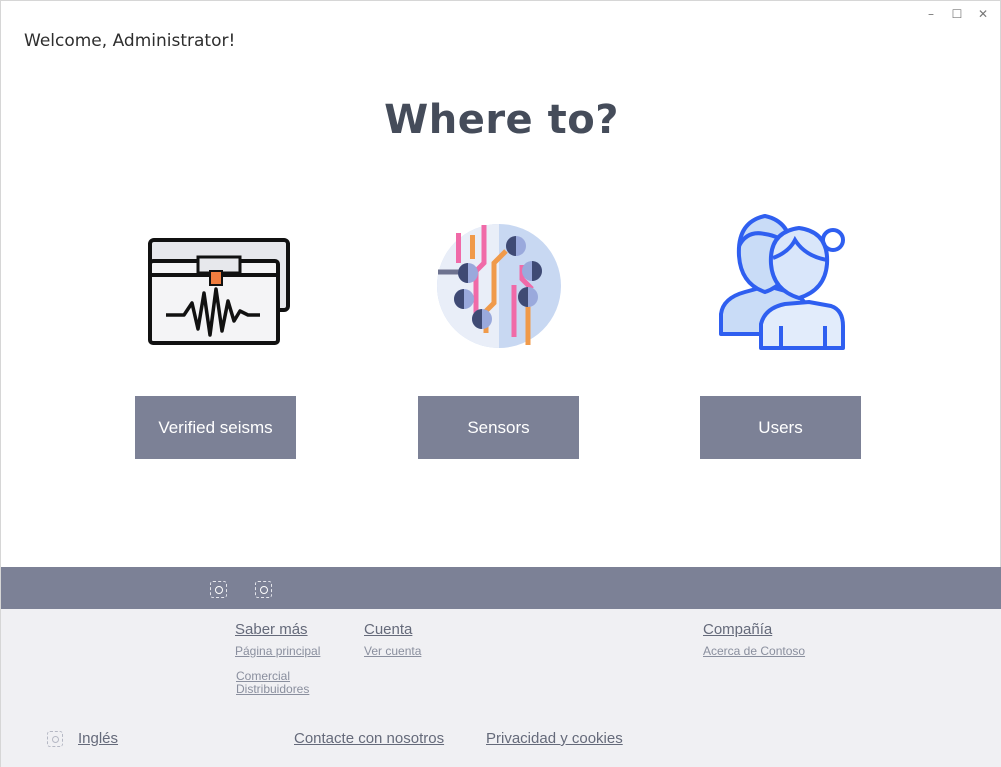 The width and height of the screenshot is (1001, 767). What do you see at coordinates (499, 288) in the screenshot?
I see `sensor-circuit-icon` at bounding box center [499, 288].